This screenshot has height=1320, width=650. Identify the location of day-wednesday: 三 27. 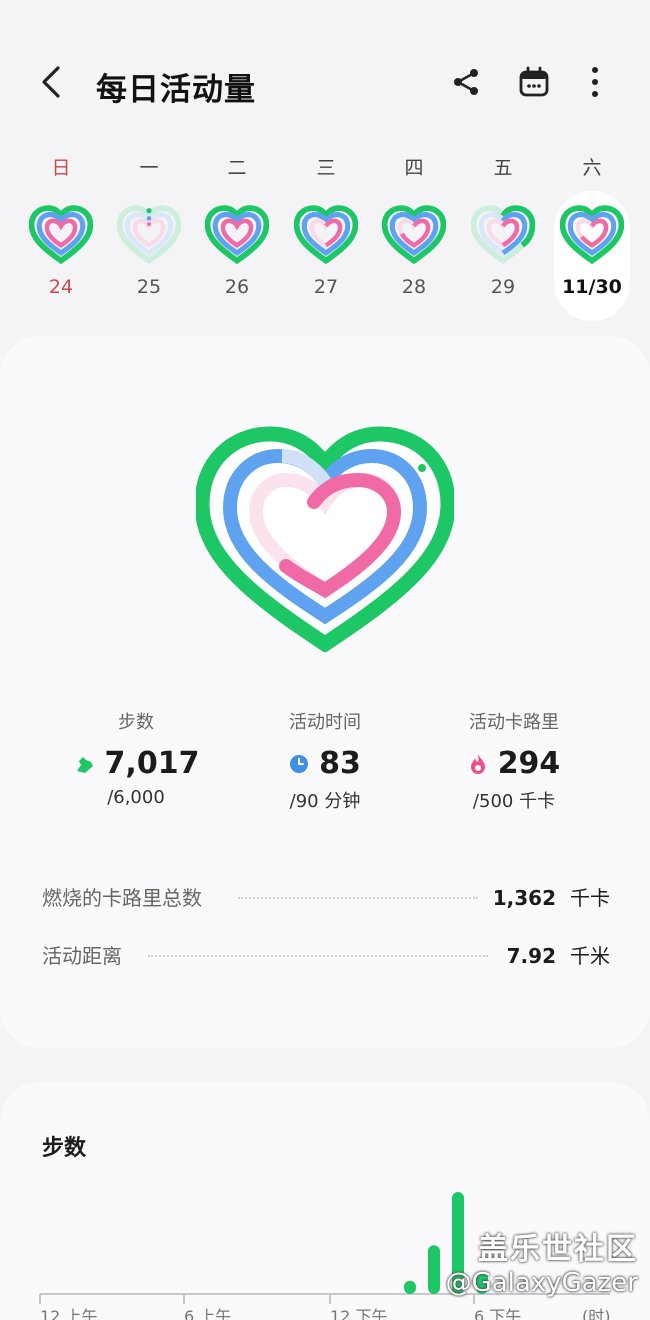
(326, 235).